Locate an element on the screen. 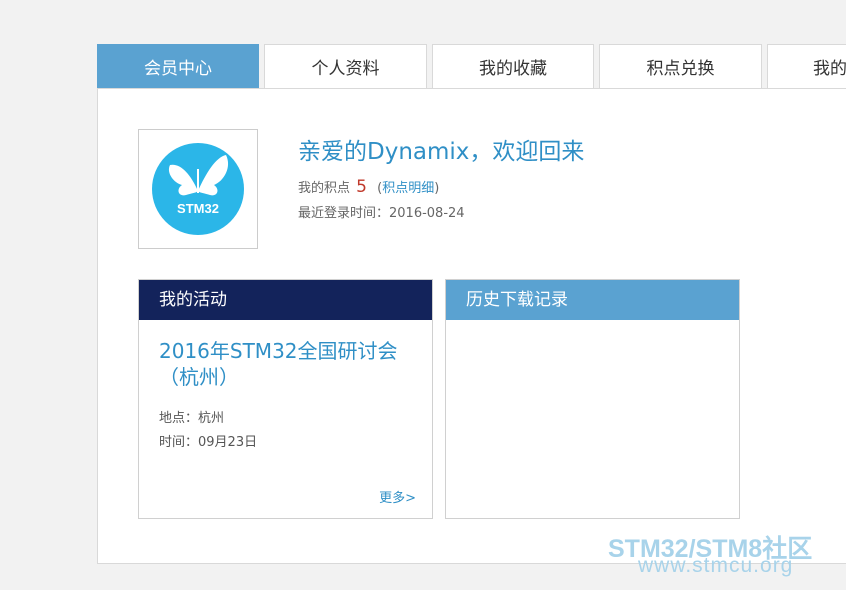 The image size is (846, 590). tab-my-favorites: 我的收藏 is located at coordinates (513, 66).